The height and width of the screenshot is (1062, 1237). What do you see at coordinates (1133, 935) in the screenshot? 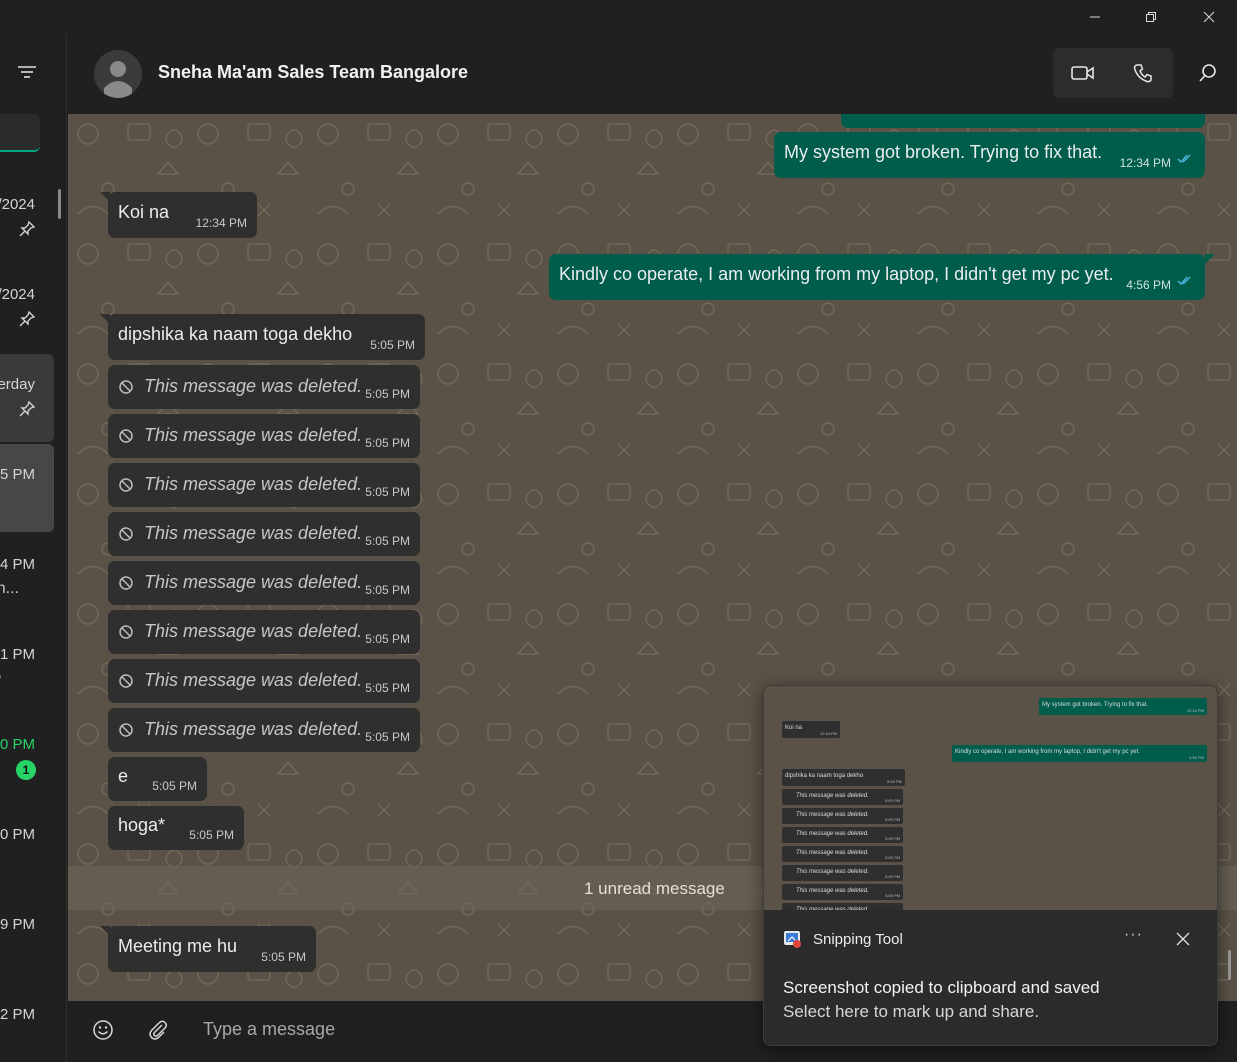
I see `more-options-button: ···` at bounding box center [1133, 935].